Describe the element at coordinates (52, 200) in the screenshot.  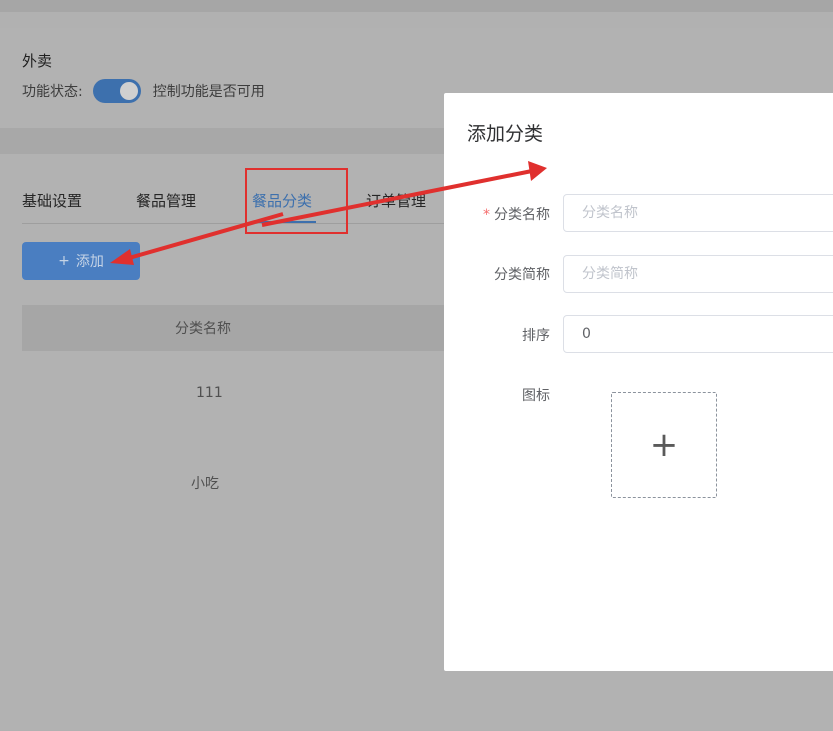
I see `tab-basic-settings: 基础设置` at that location.